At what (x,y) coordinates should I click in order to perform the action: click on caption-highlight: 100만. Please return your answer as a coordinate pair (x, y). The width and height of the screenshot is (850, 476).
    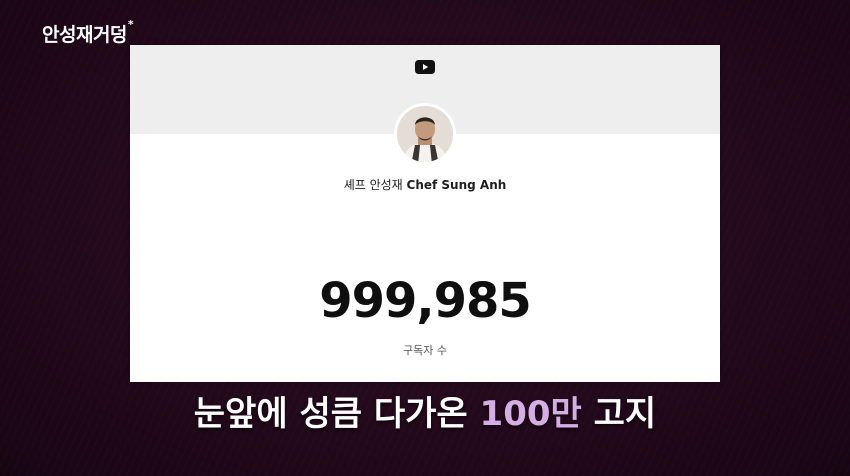
    Looking at the image, I should click on (530, 414).